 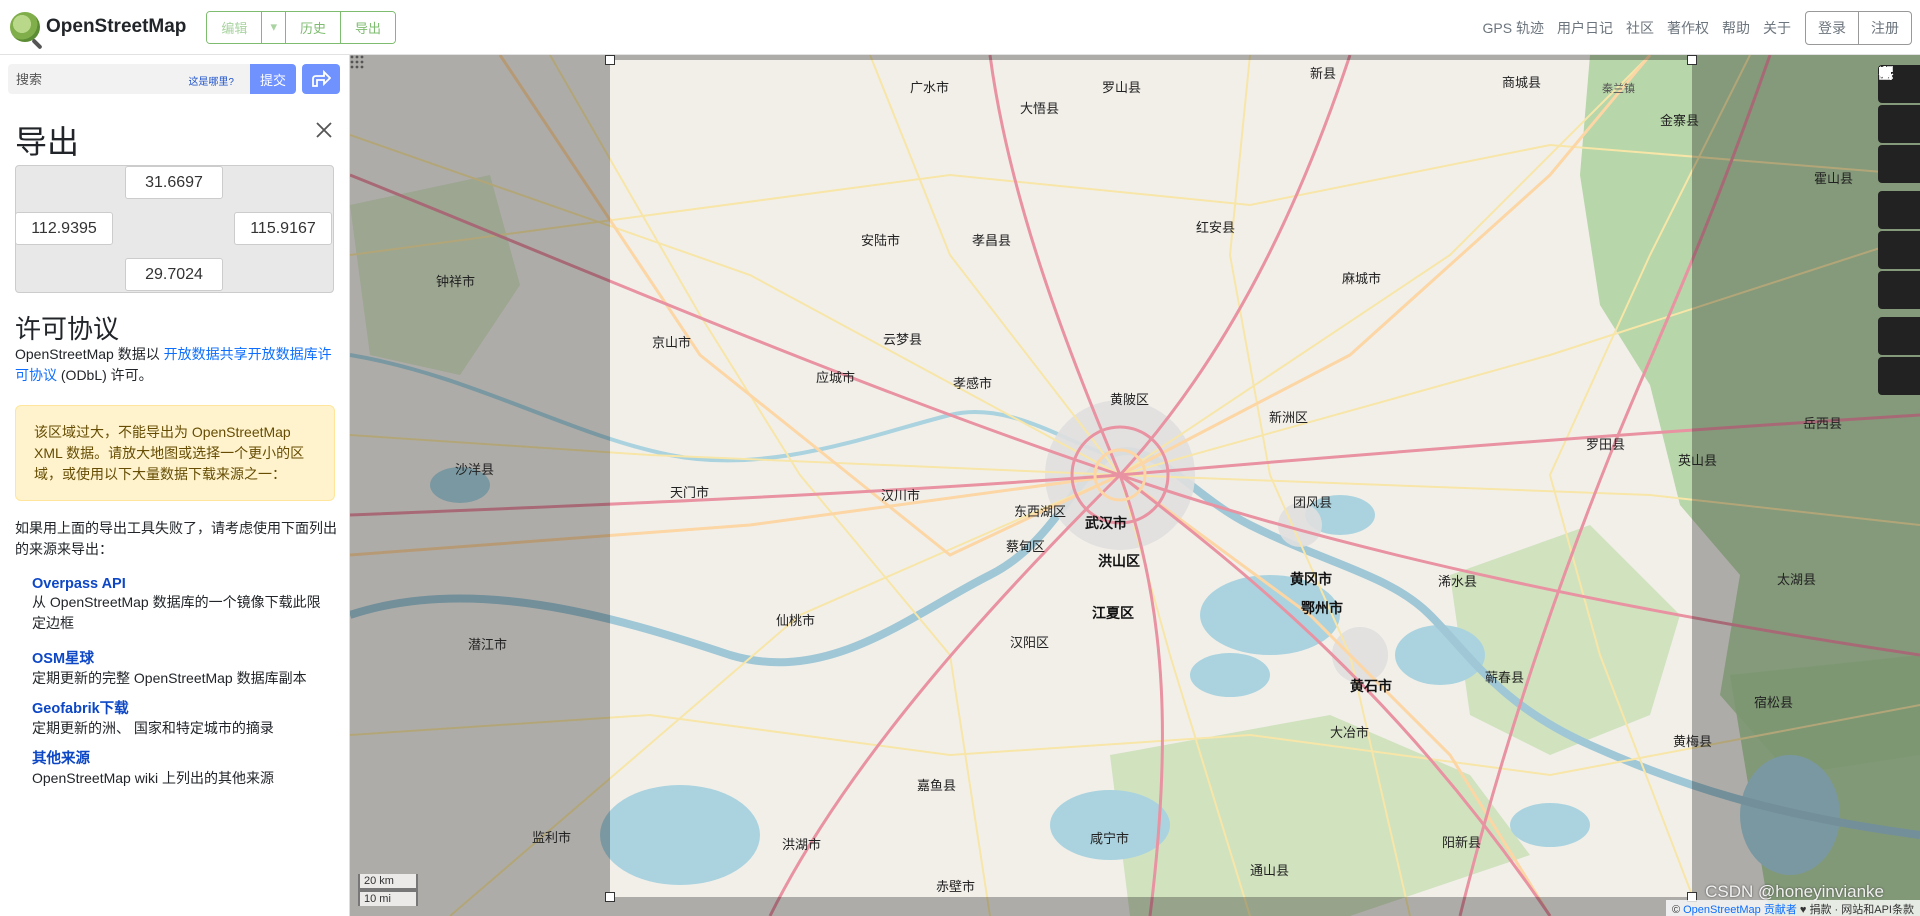 What do you see at coordinates (1618, 89) in the screenshot?
I see `label-qinshi: 秦兰镇` at bounding box center [1618, 89].